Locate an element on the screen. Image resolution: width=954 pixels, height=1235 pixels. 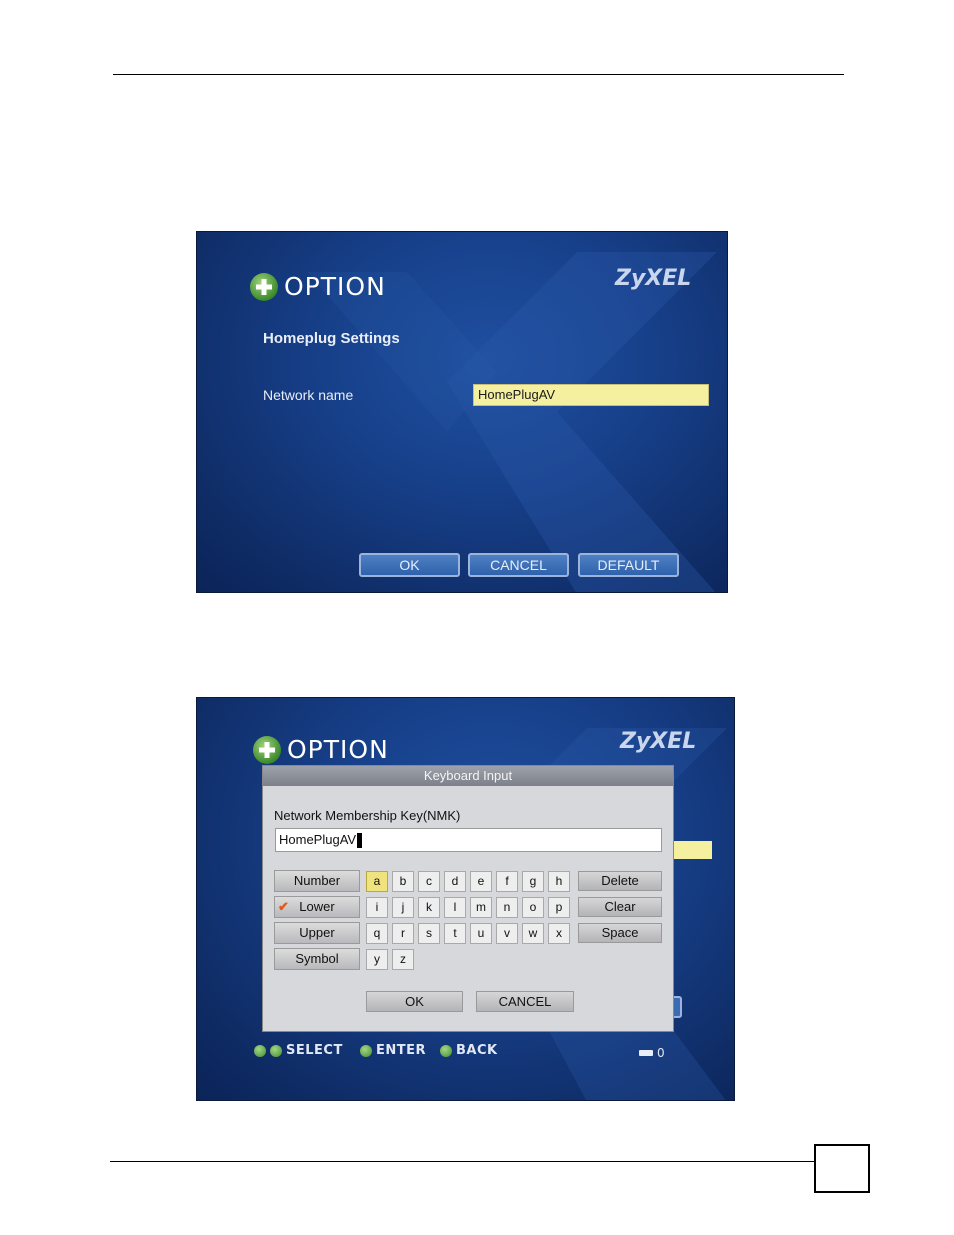
section-title: Homeplug Settings is located at coordinates (331, 338).